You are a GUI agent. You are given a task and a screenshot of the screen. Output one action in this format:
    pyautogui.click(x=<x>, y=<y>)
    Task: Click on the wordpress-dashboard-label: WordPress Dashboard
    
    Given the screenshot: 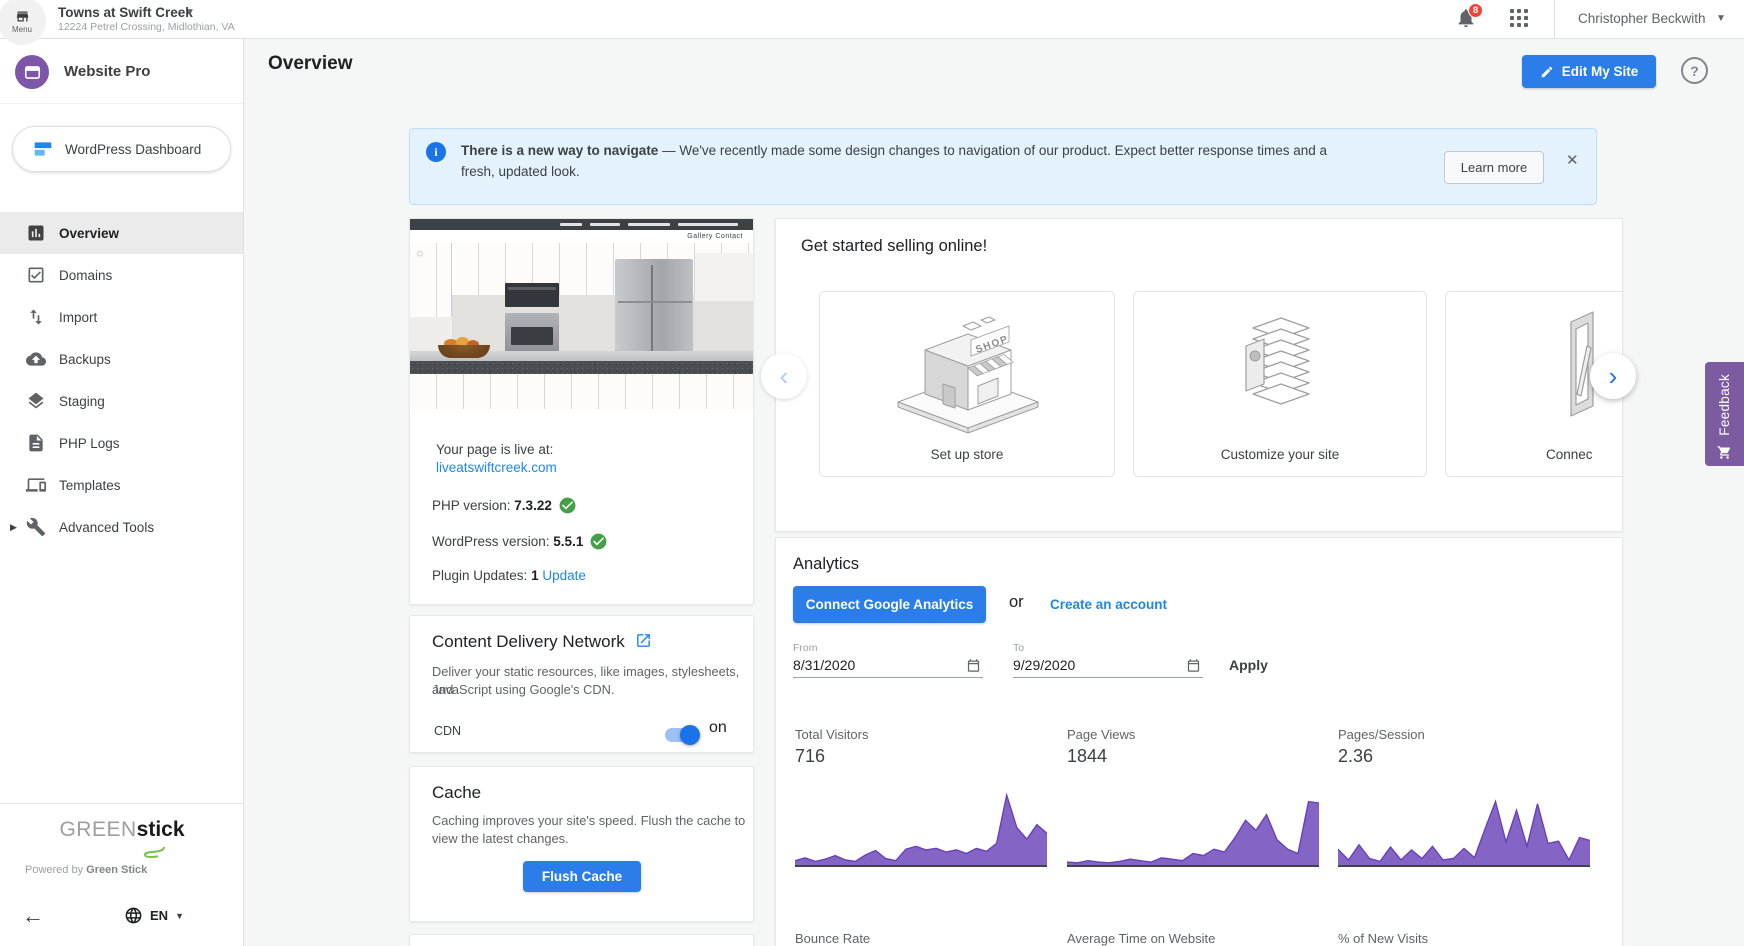 What is the action you would take?
    pyautogui.click(x=133, y=149)
    